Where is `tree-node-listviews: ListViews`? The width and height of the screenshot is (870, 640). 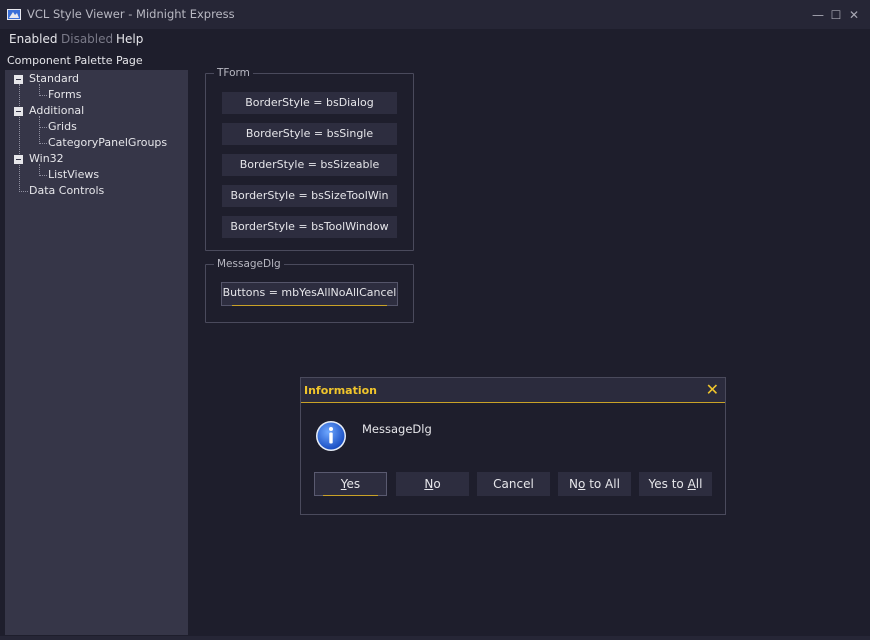
tree-node-listviews: ListViews is located at coordinates (73, 174).